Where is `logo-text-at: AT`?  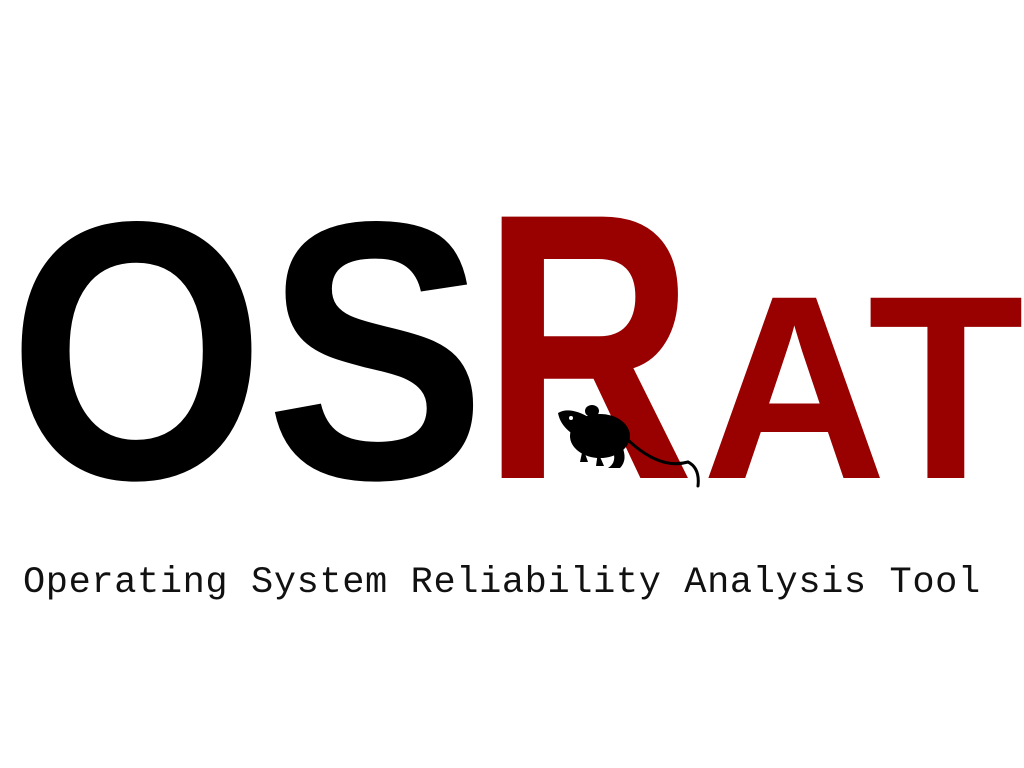 logo-text-at: AT is located at coordinates (863, 387).